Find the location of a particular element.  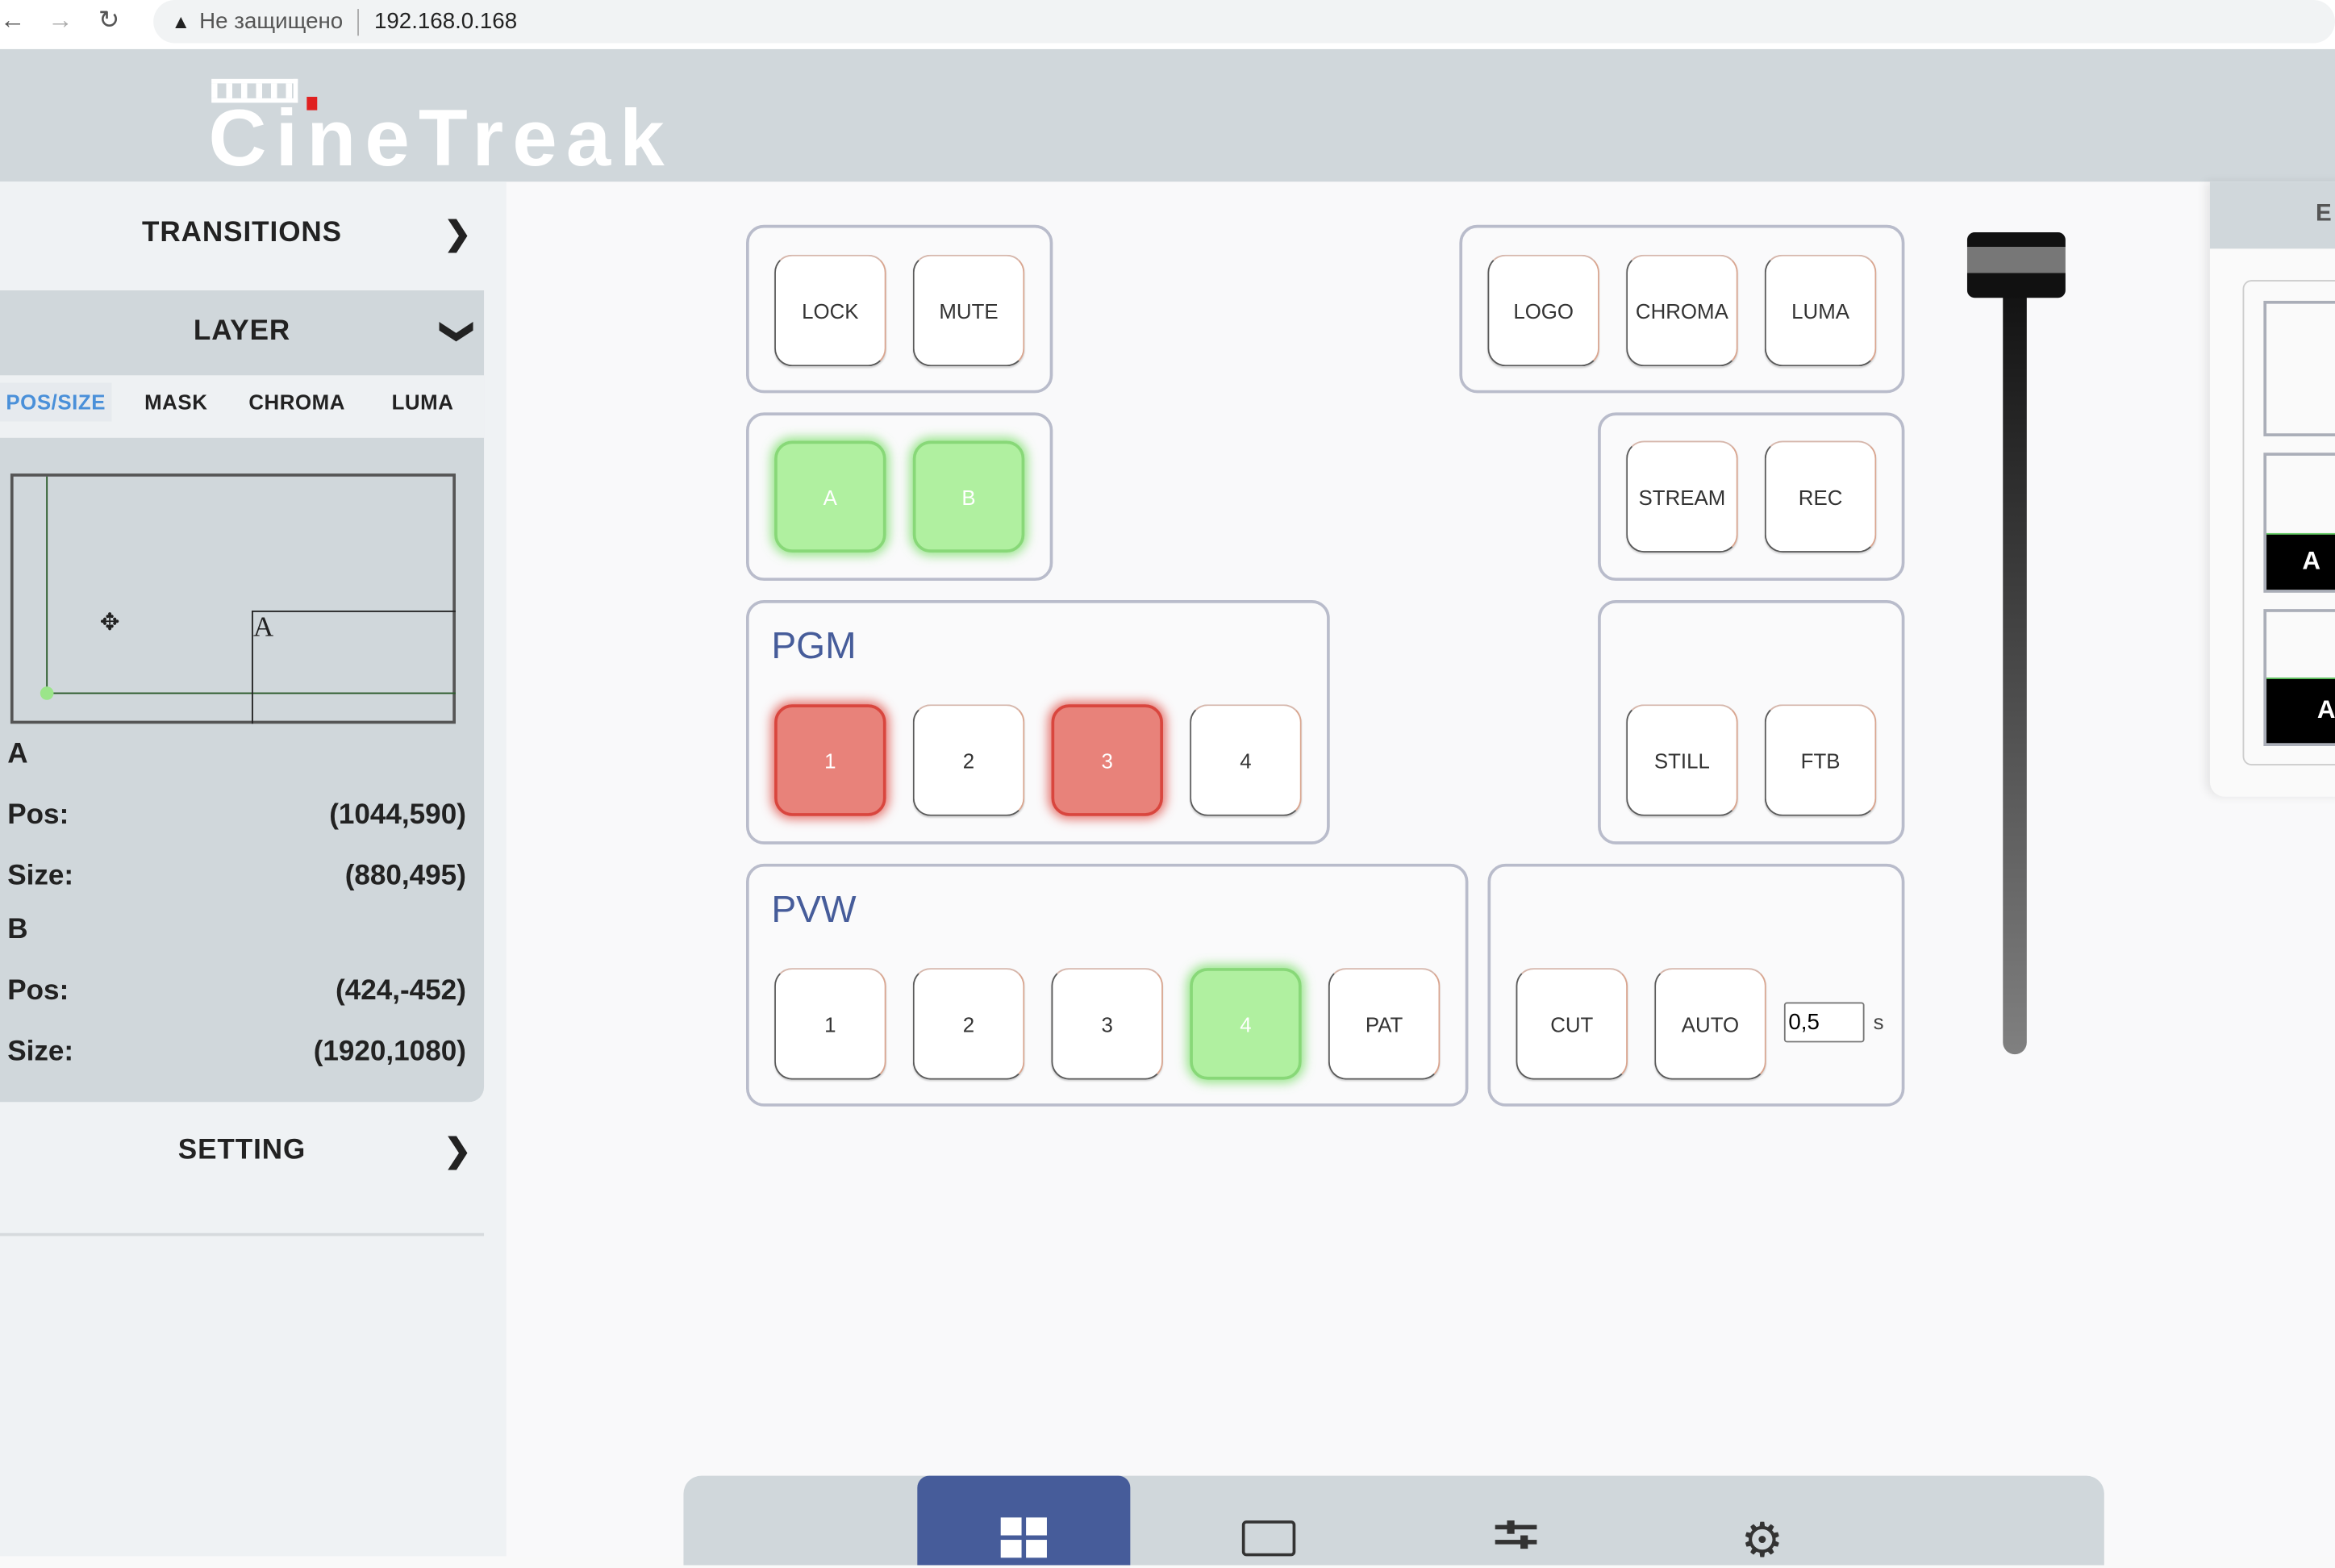

mute-button: MUTE is located at coordinates (969, 310).